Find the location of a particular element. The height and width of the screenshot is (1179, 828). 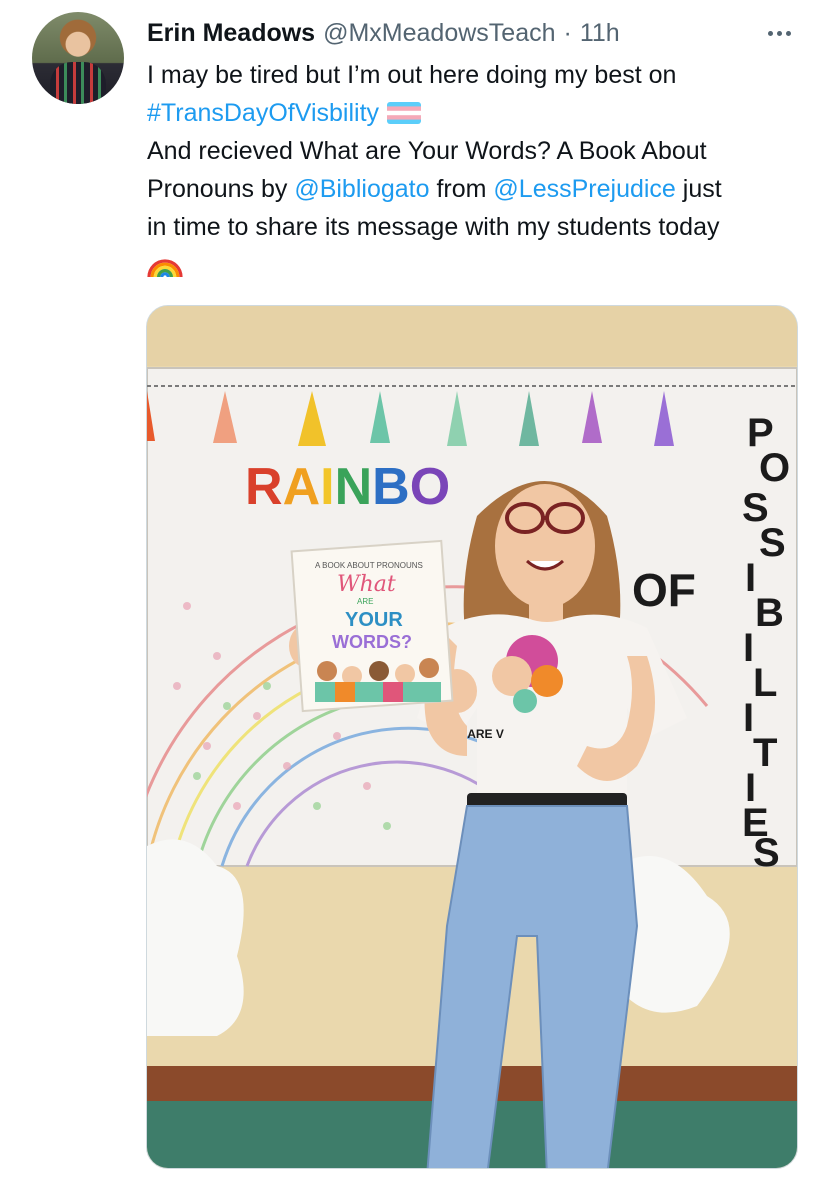

book-title-your: YOUR is located at coordinates (374, 620).